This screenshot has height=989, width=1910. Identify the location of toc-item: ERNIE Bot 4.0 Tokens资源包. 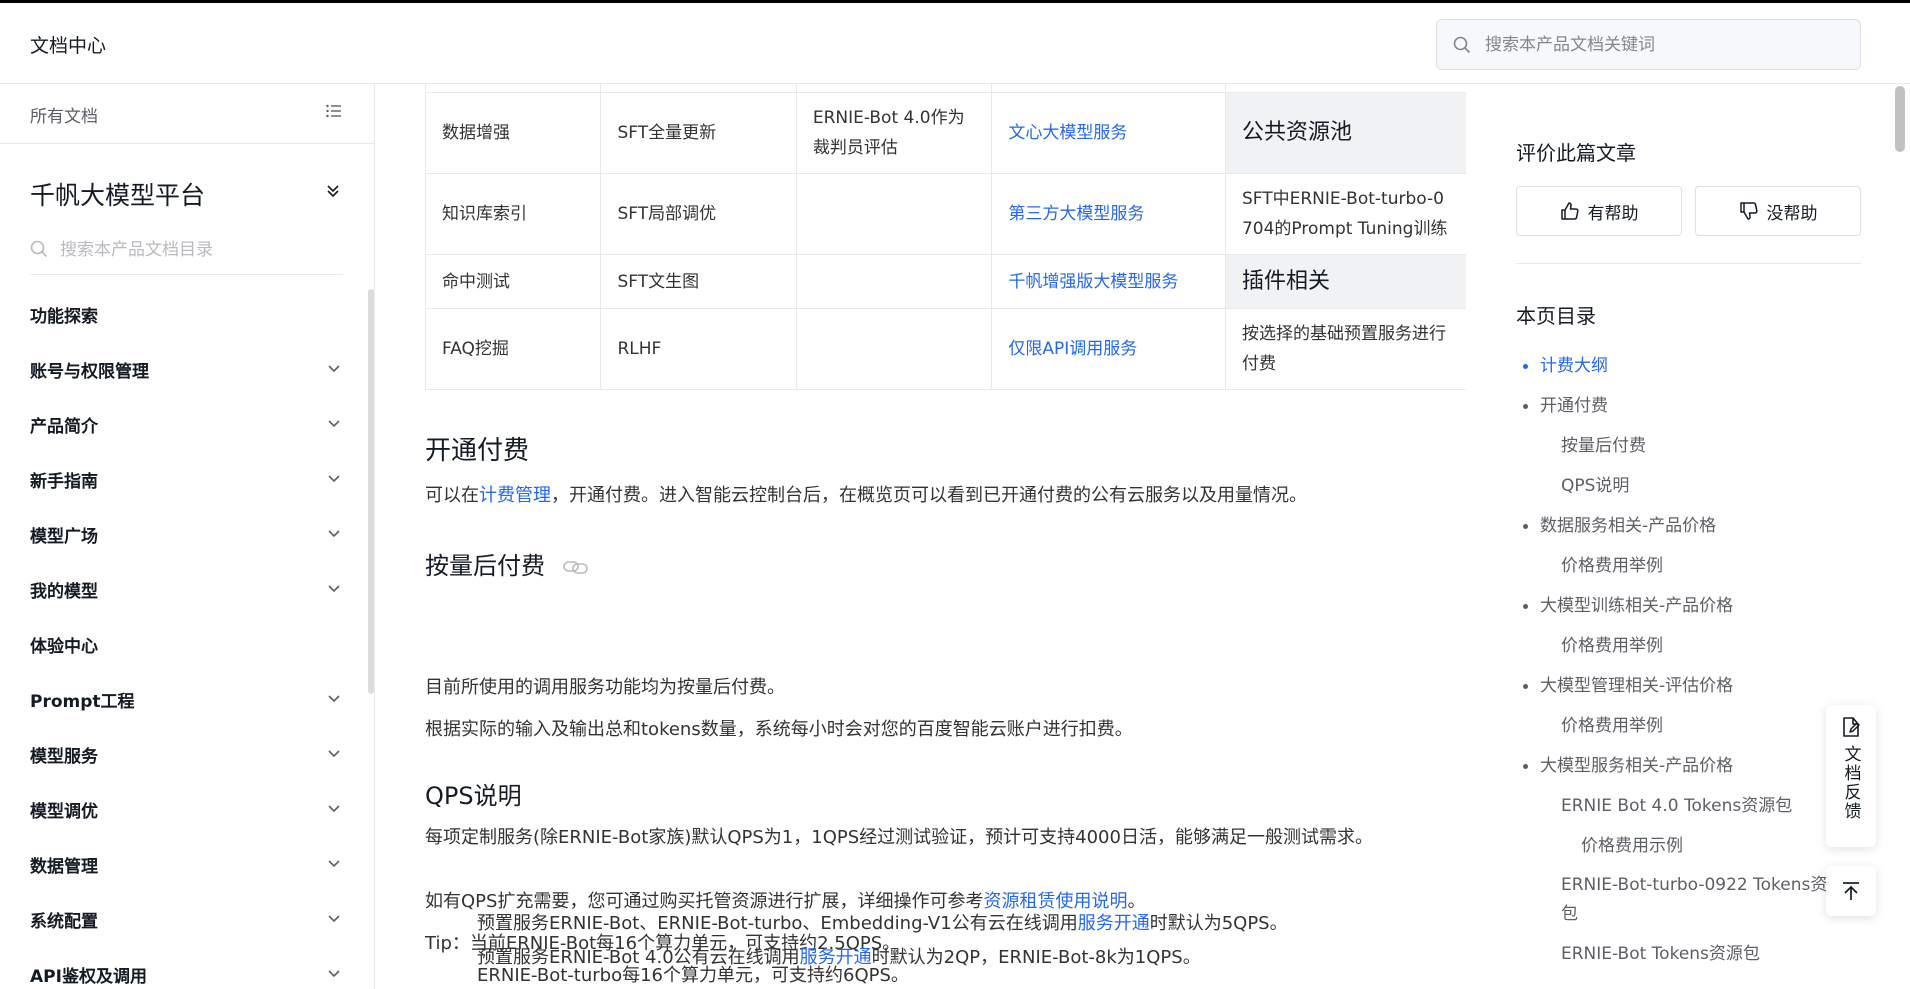
(1688, 806).